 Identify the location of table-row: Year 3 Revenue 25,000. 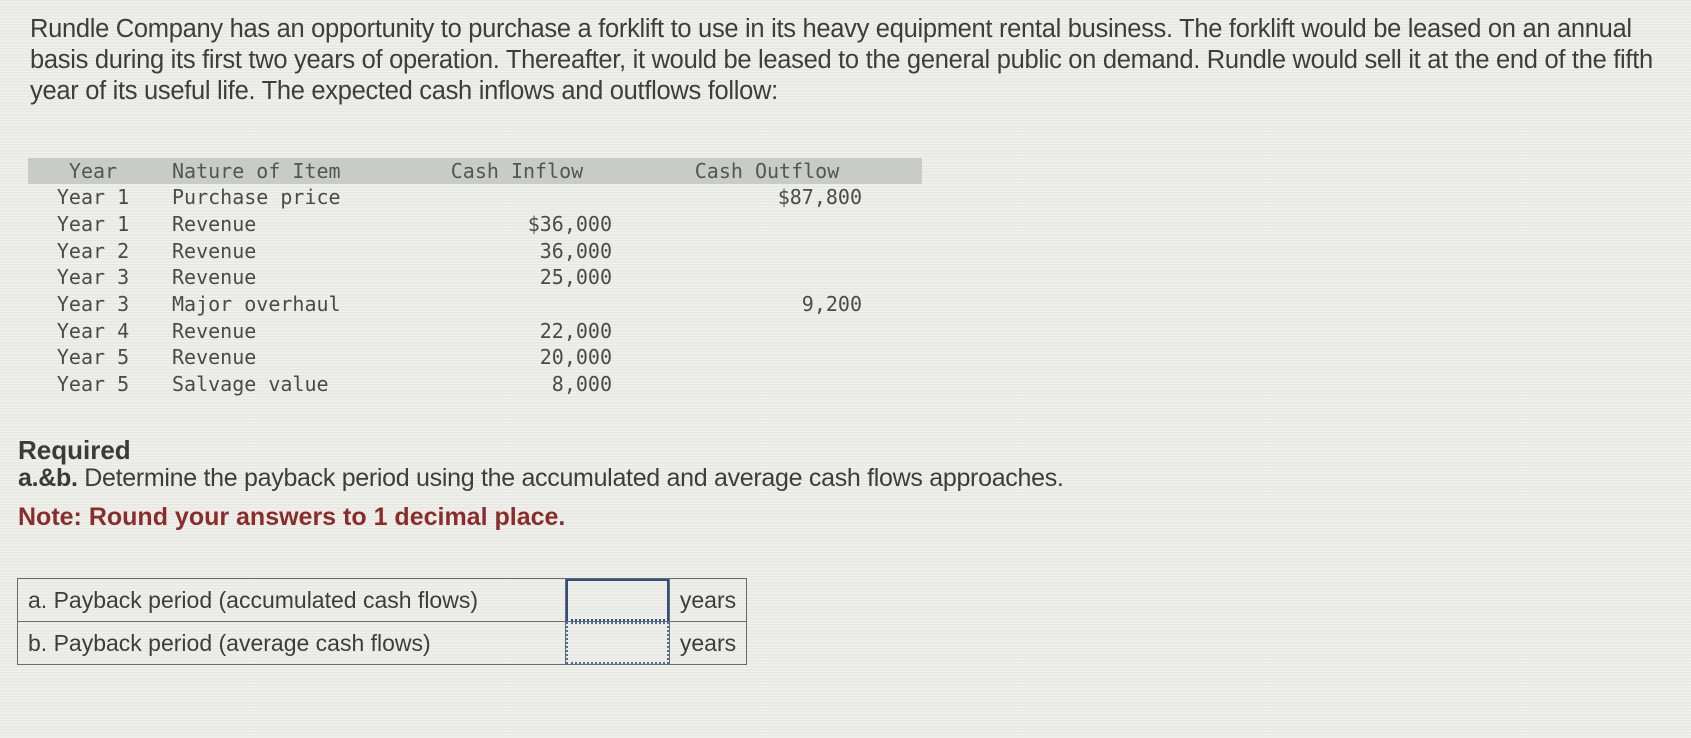
(475, 277).